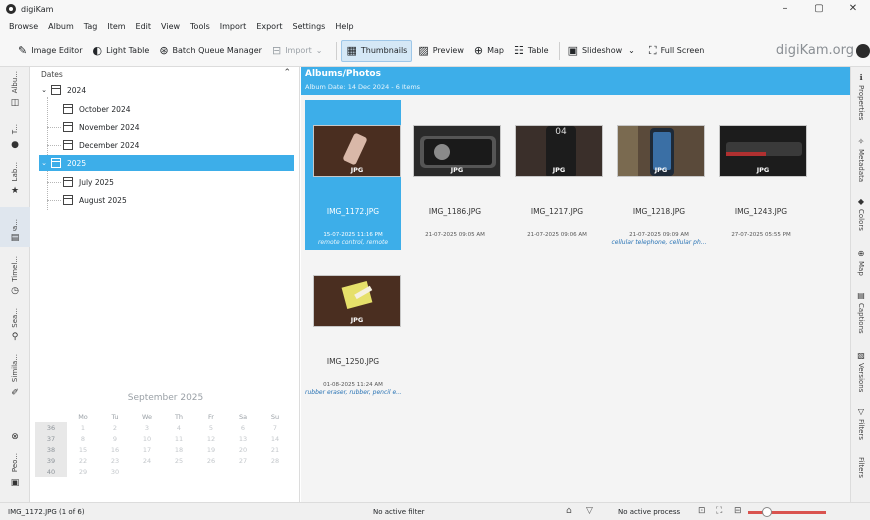 The height and width of the screenshot is (520, 870). I want to click on zoom-fullscreen-icon: ⛶, so click(719, 511).